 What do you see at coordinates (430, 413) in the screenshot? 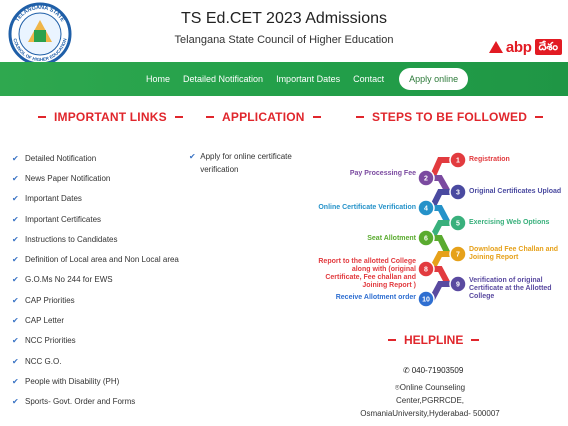
I see `helpline-address-line2: OsmaniaUniversity,Hyderabad- 500007` at bounding box center [430, 413].